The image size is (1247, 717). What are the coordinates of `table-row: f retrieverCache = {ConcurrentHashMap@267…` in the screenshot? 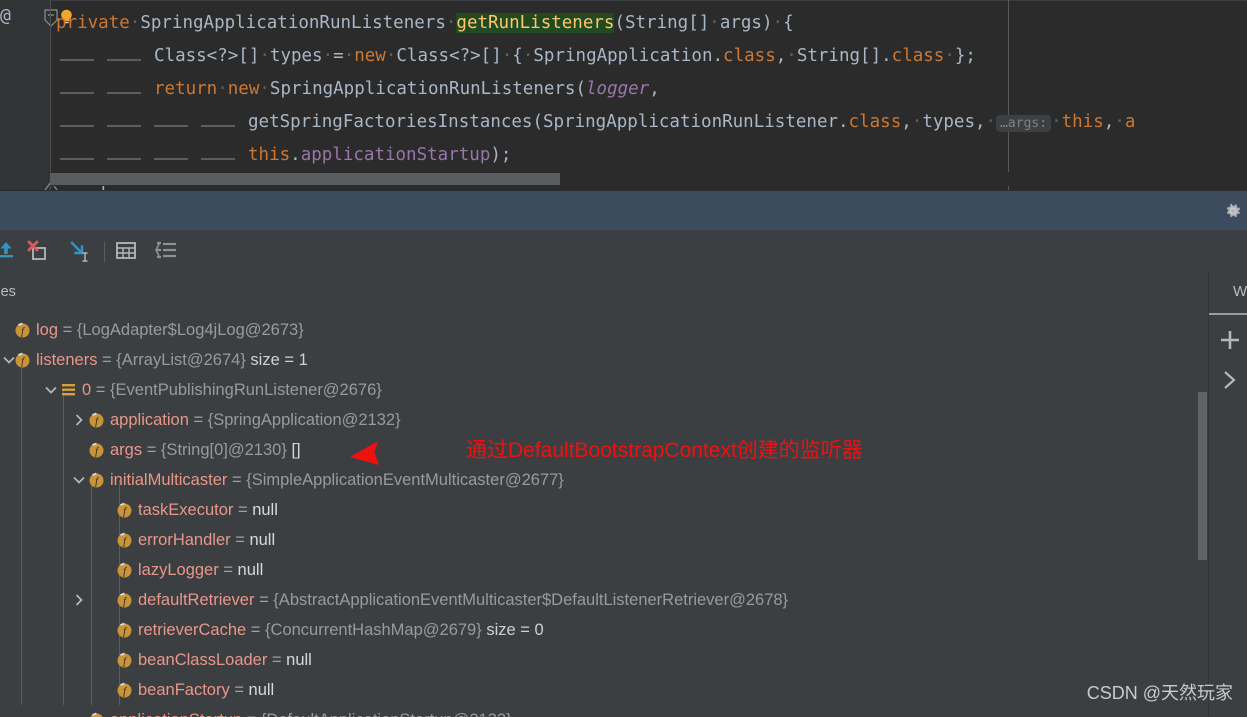 It's located at (604, 630).